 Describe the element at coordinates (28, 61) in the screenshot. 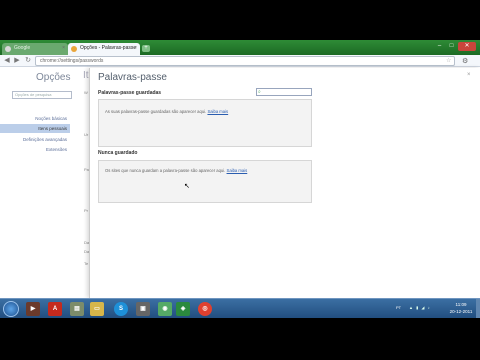

I see `reload-icon: ↻` at that location.